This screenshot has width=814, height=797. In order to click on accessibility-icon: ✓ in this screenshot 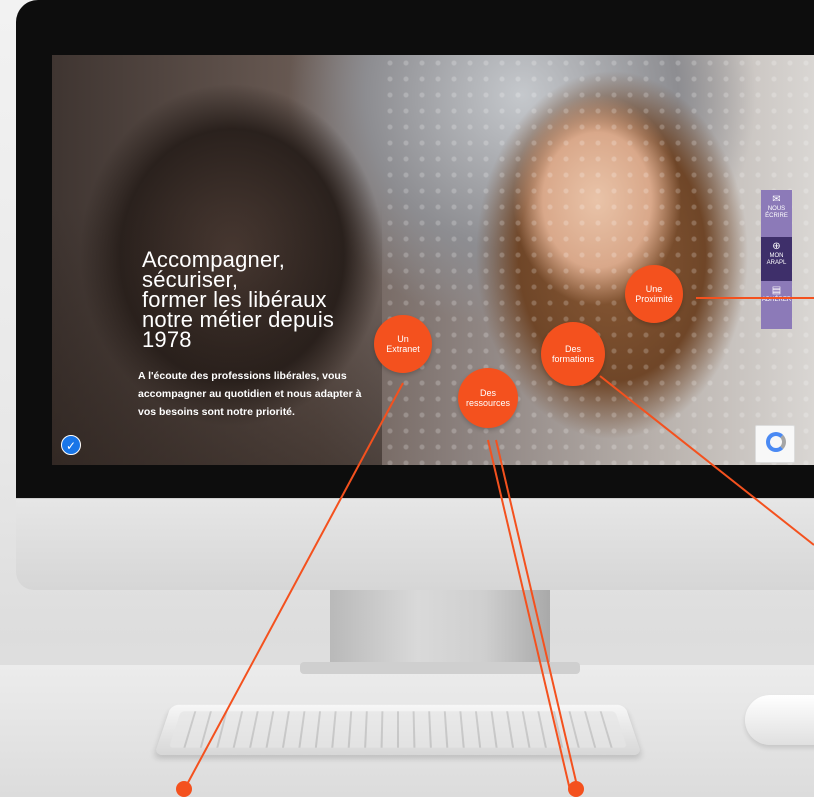, I will do `click(71, 446)`.